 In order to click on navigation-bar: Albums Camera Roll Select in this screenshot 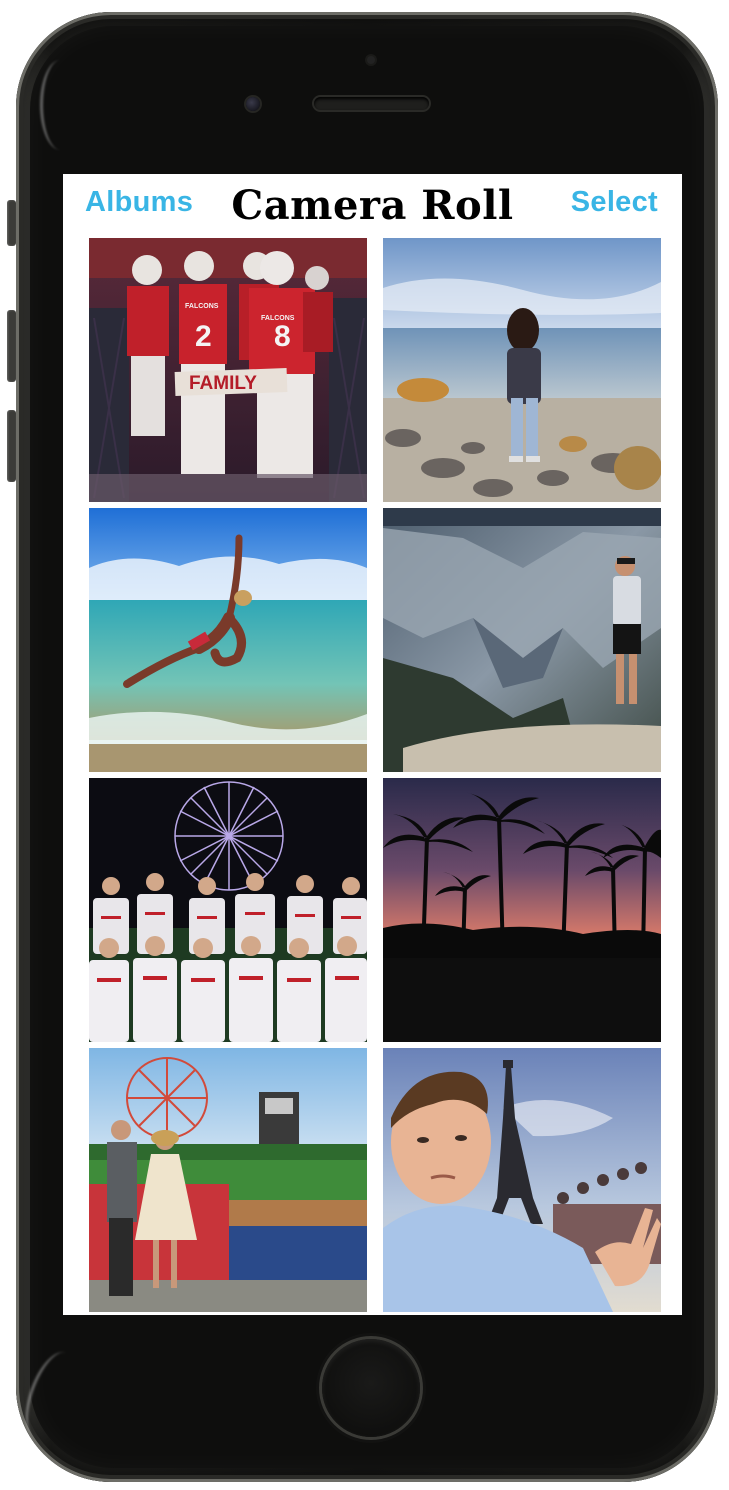, I will do `click(372, 205)`.